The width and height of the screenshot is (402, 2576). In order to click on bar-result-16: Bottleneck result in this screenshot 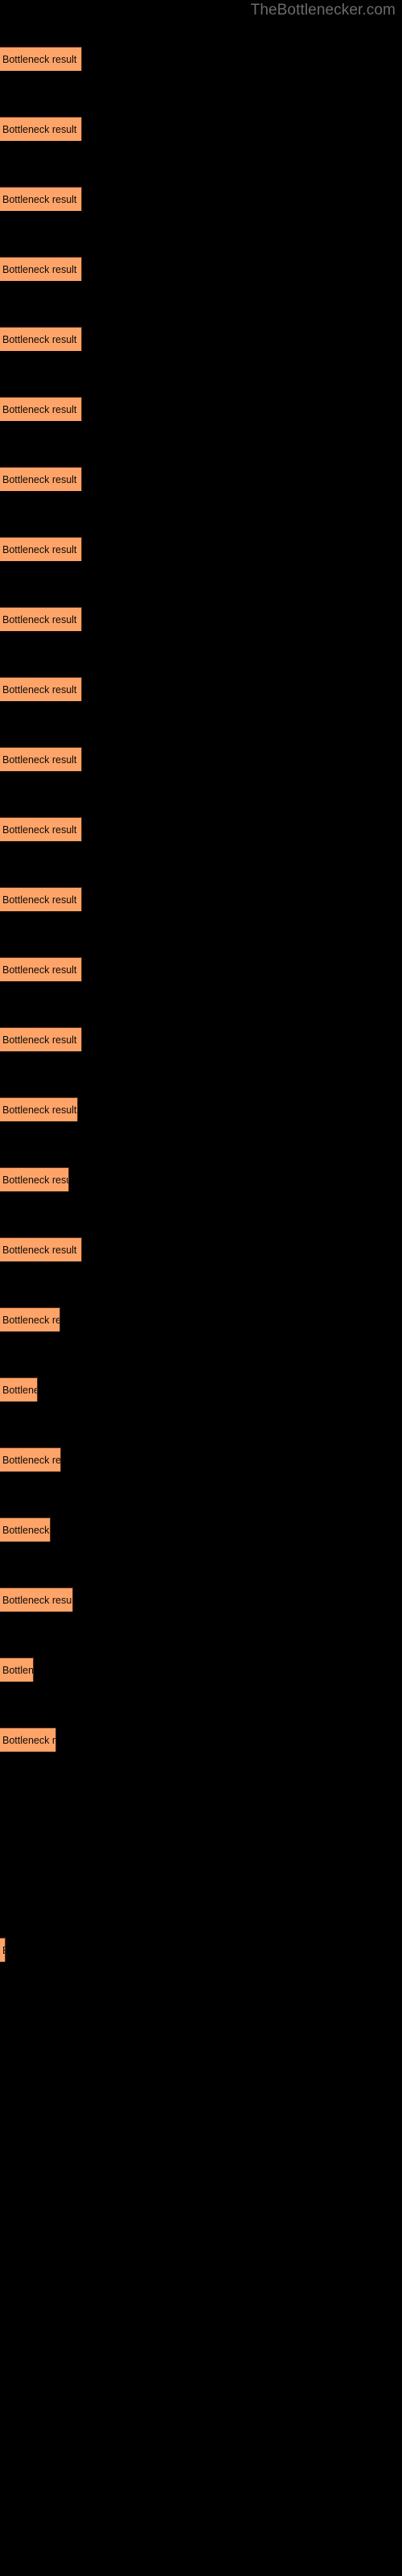, I will do `click(39, 1109)`.